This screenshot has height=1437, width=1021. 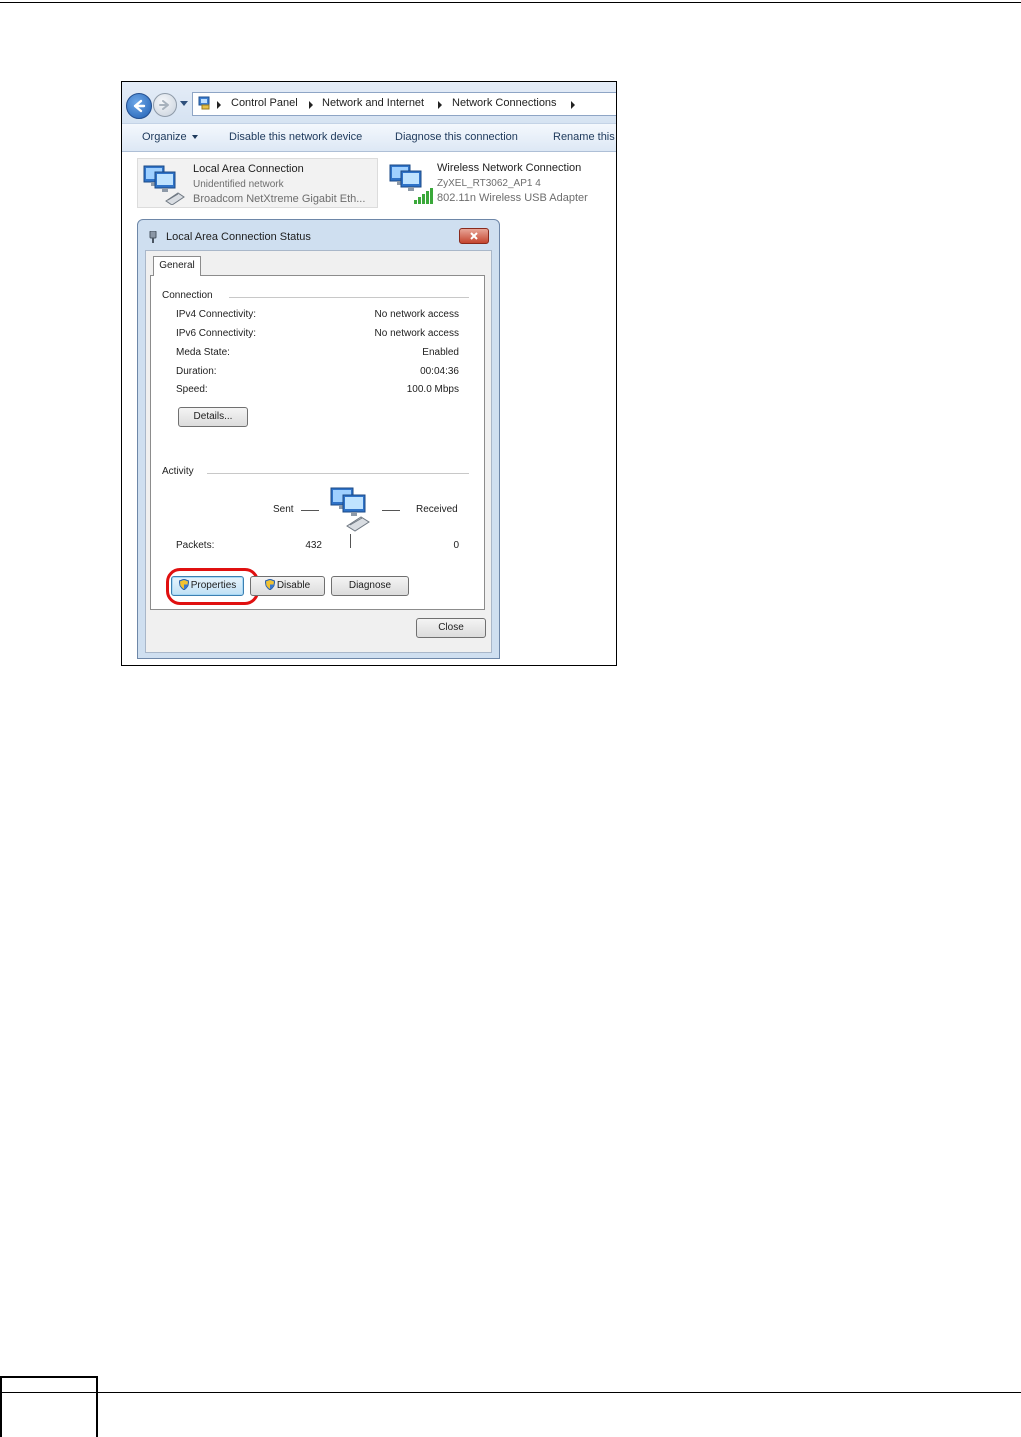 I want to click on dialog-title: Local Area Connection Status, so click(x=238, y=237).